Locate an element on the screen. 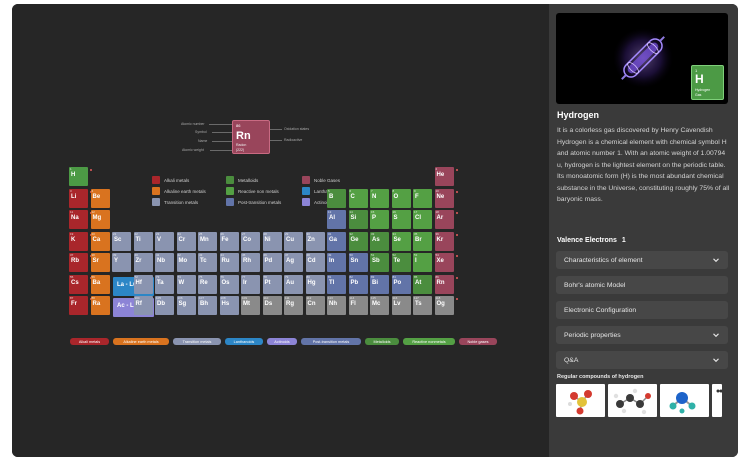 This screenshot has height=459, width=742. element-sc: 21 Sc is located at coordinates (121, 241).